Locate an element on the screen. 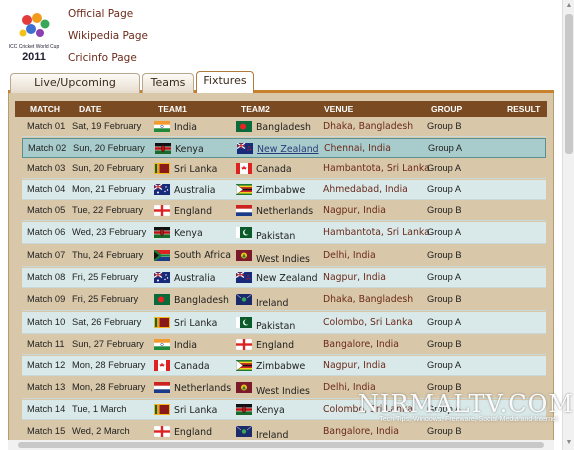  world-cup-logo: ICC Cricket World Cup 2011 is located at coordinates (34, 35).